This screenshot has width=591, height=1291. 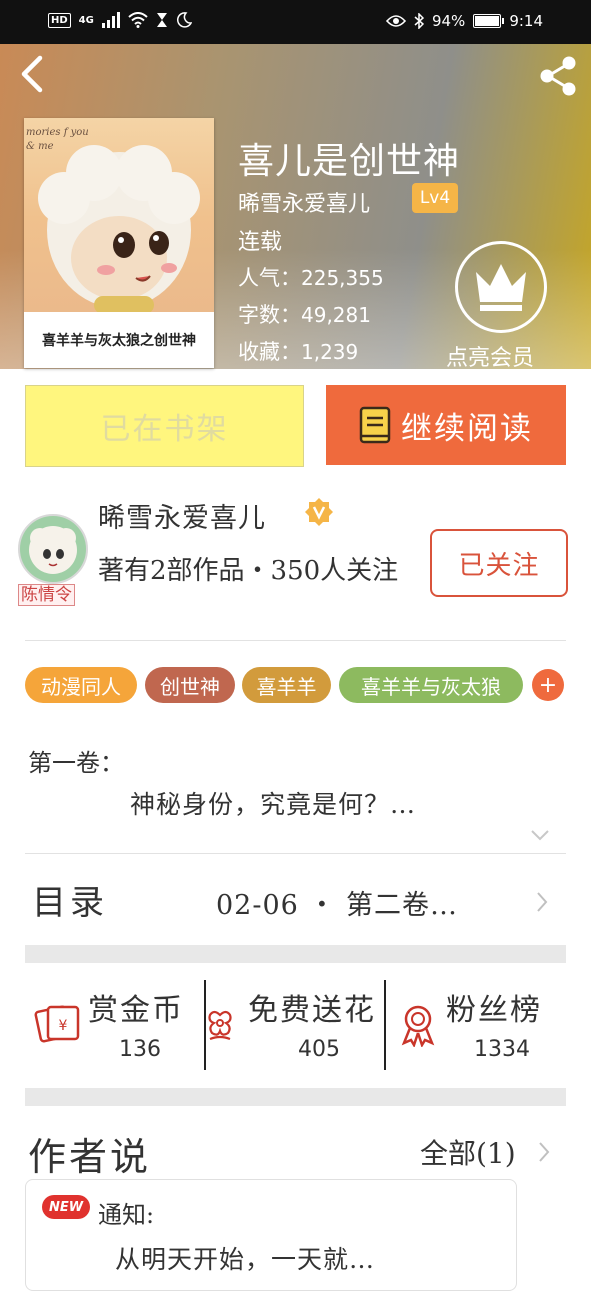 I want to click on serial-status: 连载, so click(x=260, y=242).